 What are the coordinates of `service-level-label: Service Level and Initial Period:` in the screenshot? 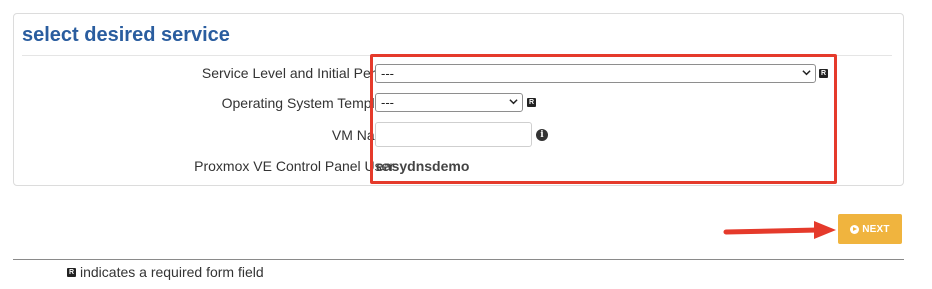 It's located at (299, 73).